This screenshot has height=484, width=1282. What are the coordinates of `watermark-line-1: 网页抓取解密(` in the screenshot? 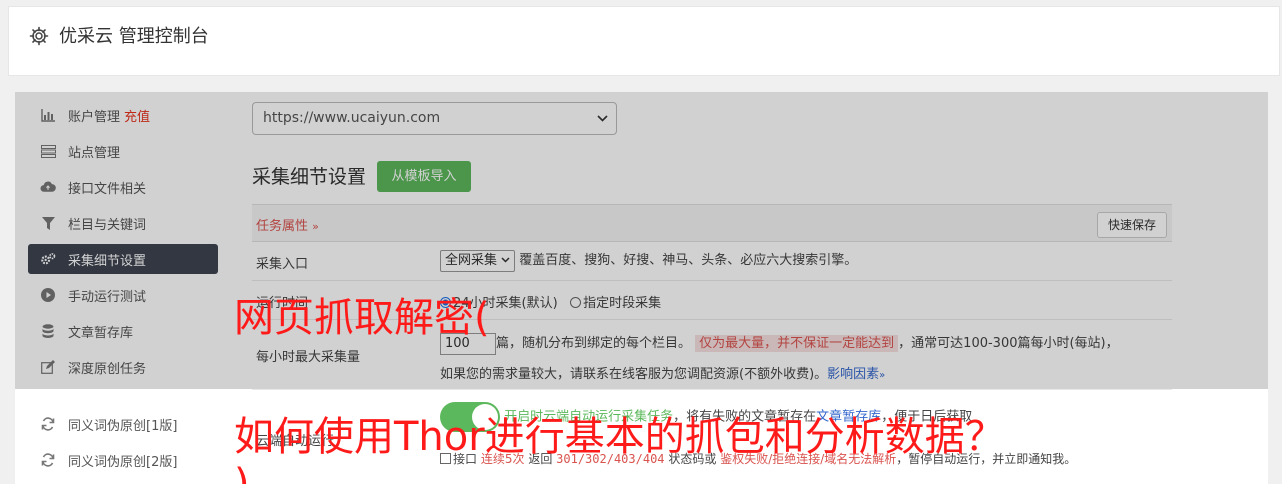 It's located at (362, 318).